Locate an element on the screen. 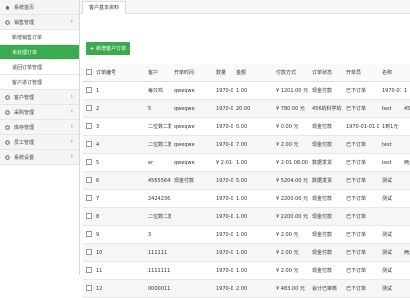  sidebar-item: 系统设置 › is located at coordinates (39, 157).